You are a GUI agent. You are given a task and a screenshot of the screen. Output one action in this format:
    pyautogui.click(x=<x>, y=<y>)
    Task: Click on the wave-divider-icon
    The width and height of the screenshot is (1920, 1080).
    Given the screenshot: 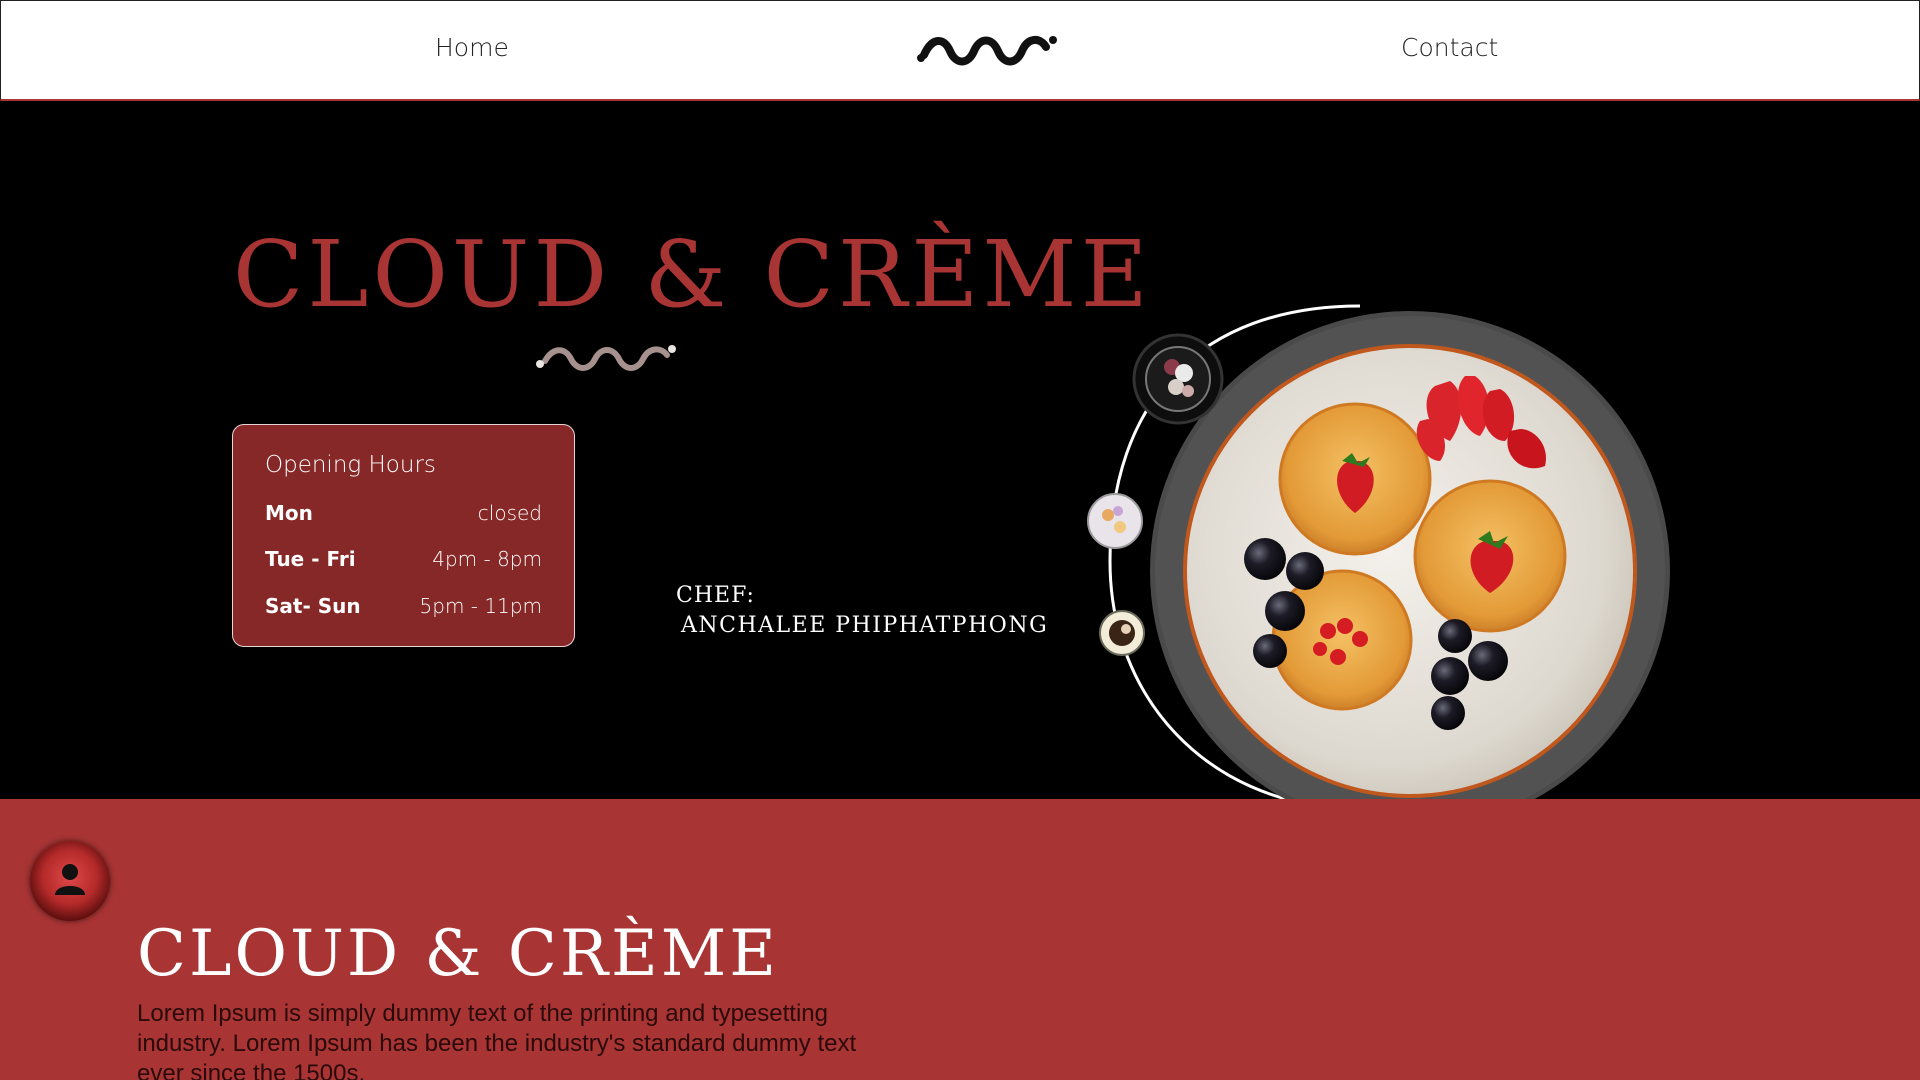 What is the action you would take?
    pyautogui.click(x=606, y=358)
    